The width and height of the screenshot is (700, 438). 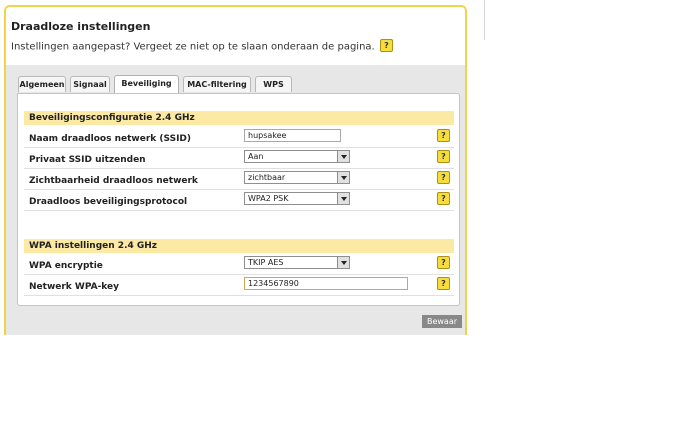 I want to click on visibility-select: zichtbaar, so click(x=297, y=177).